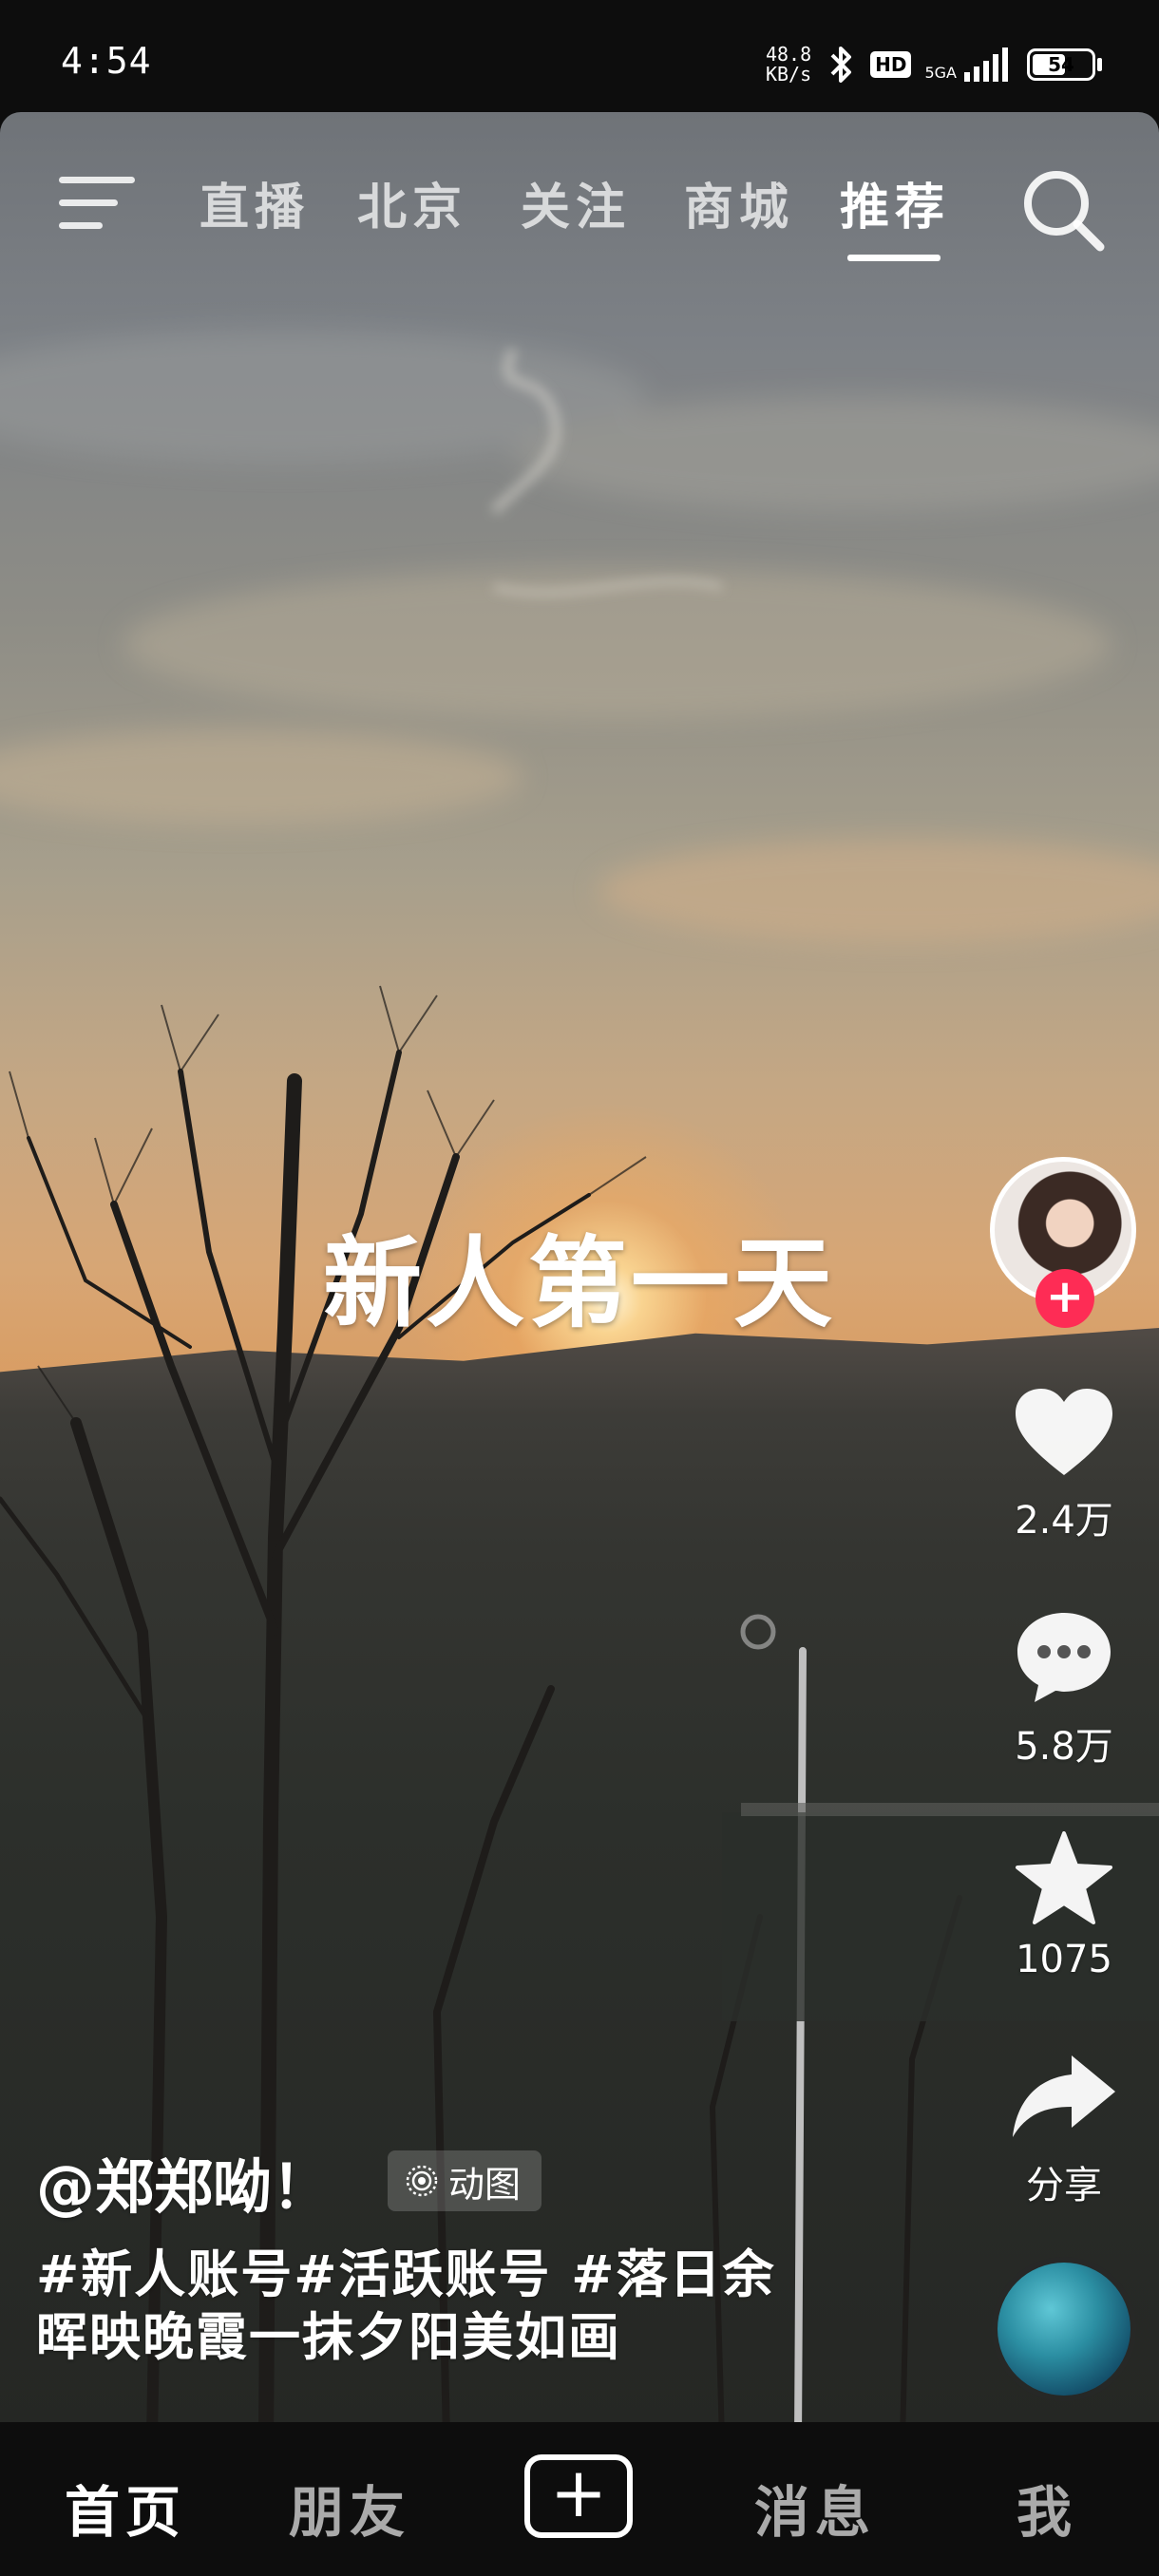 The height and width of the screenshot is (2576, 1159). Describe the element at coordinates (1063, 1242) in the screenshot. I see `author-avatar-group: +` at that location.